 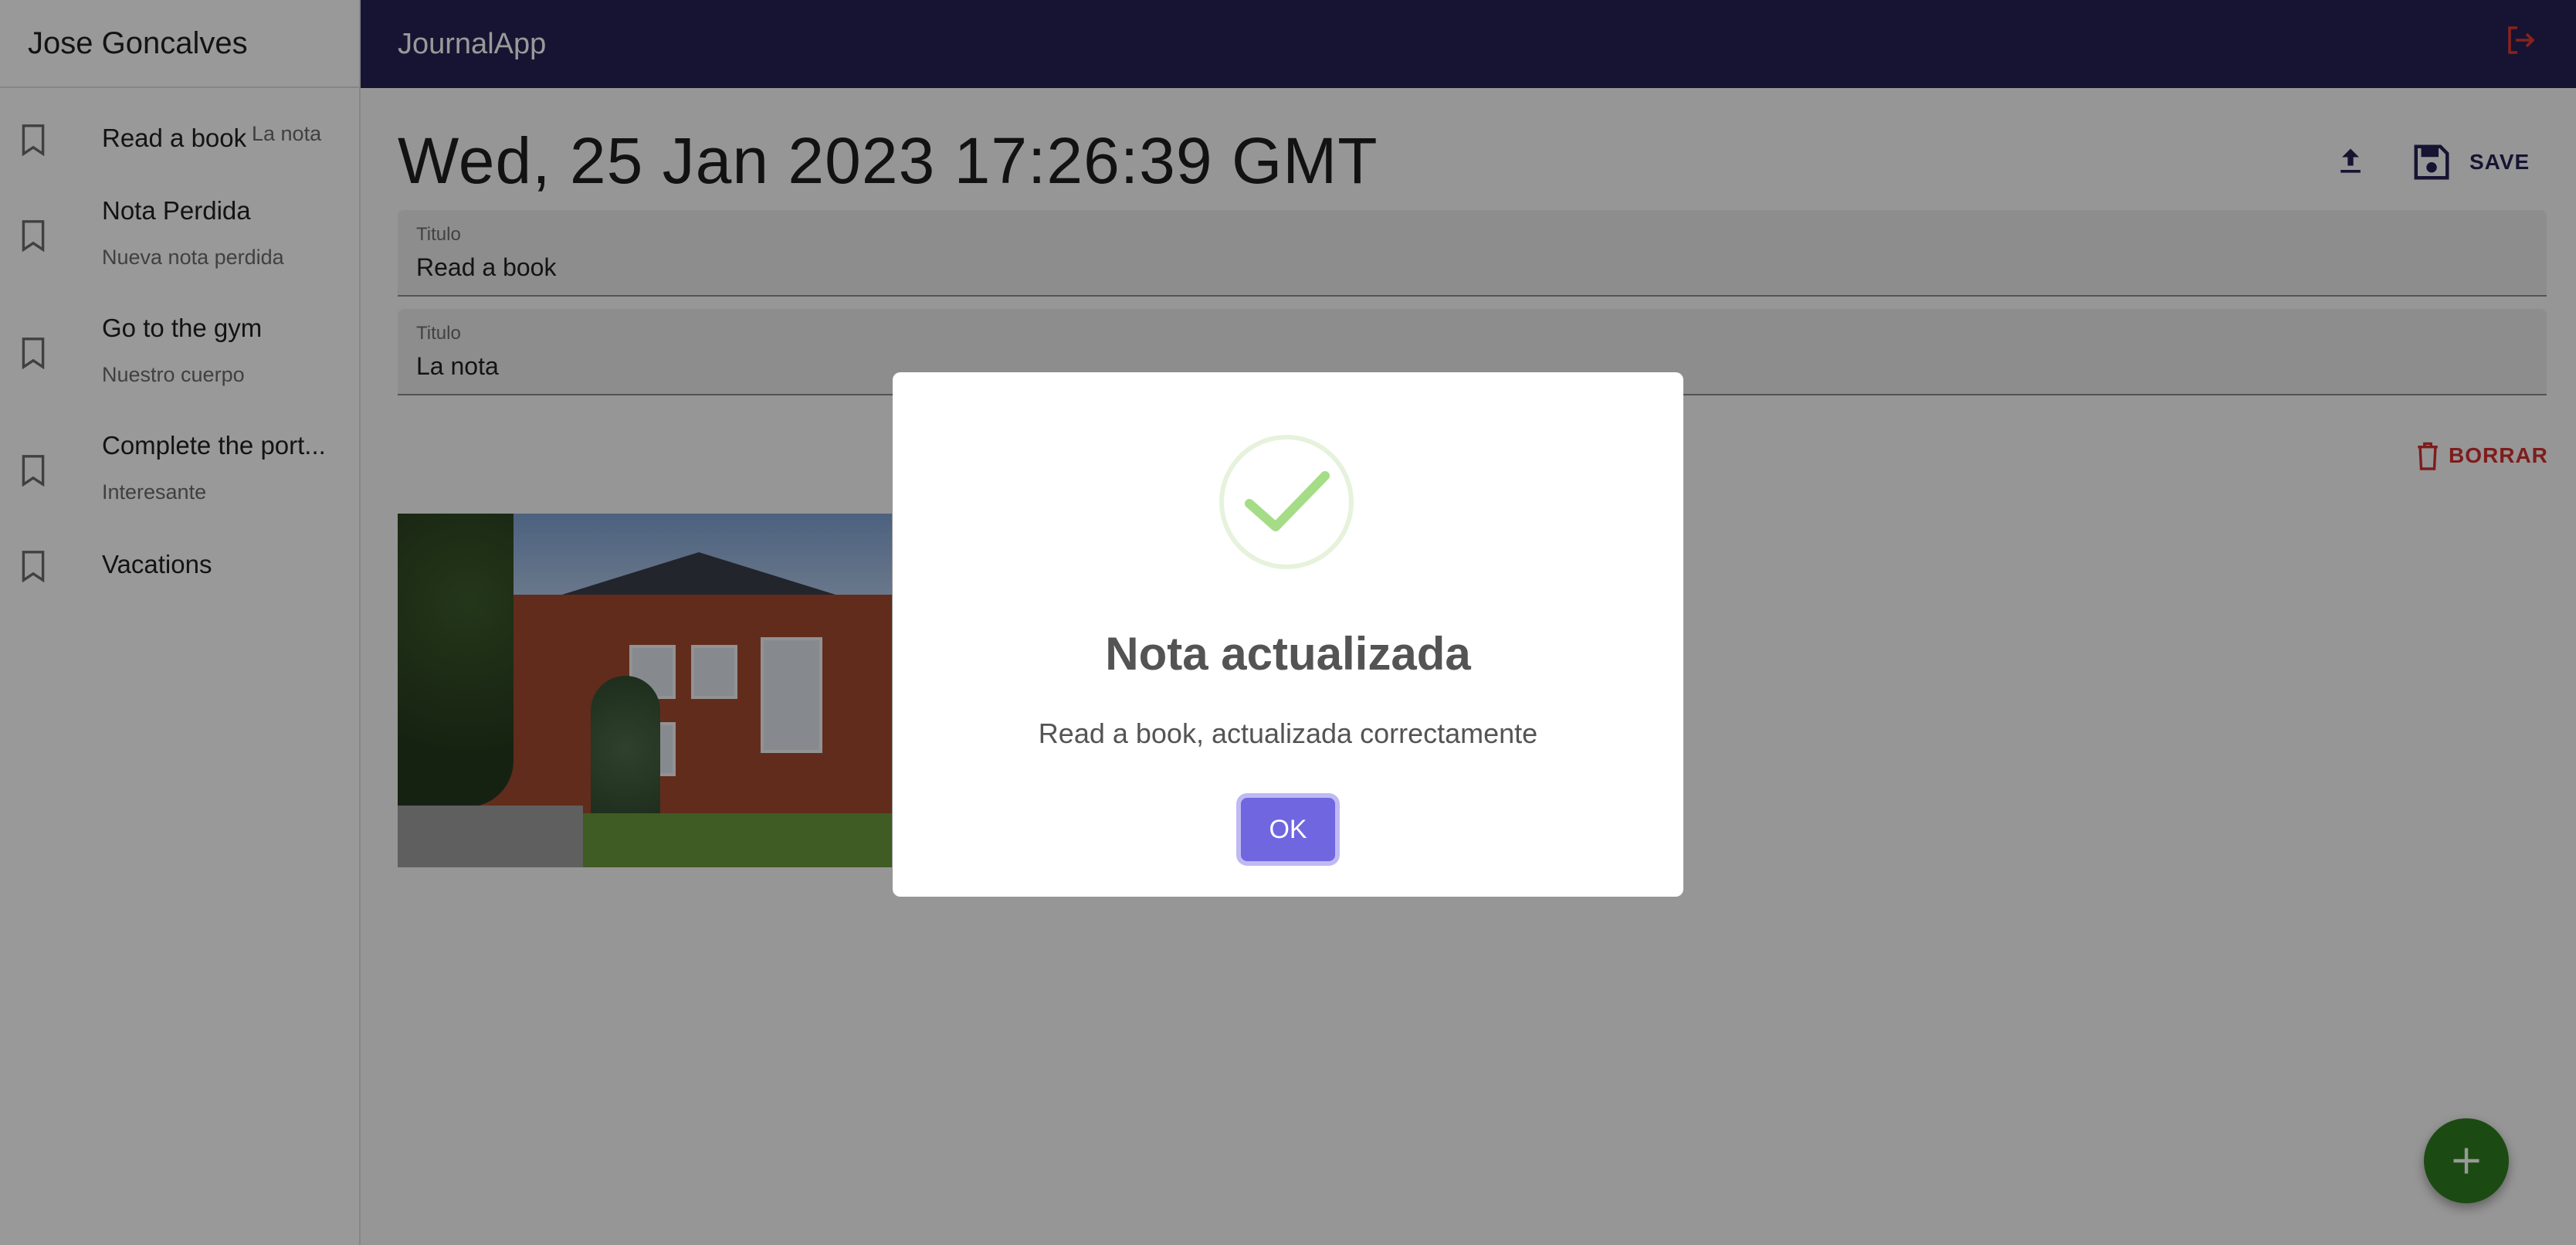 I want to click on success-check-icon, so click(x=1286, y=502).